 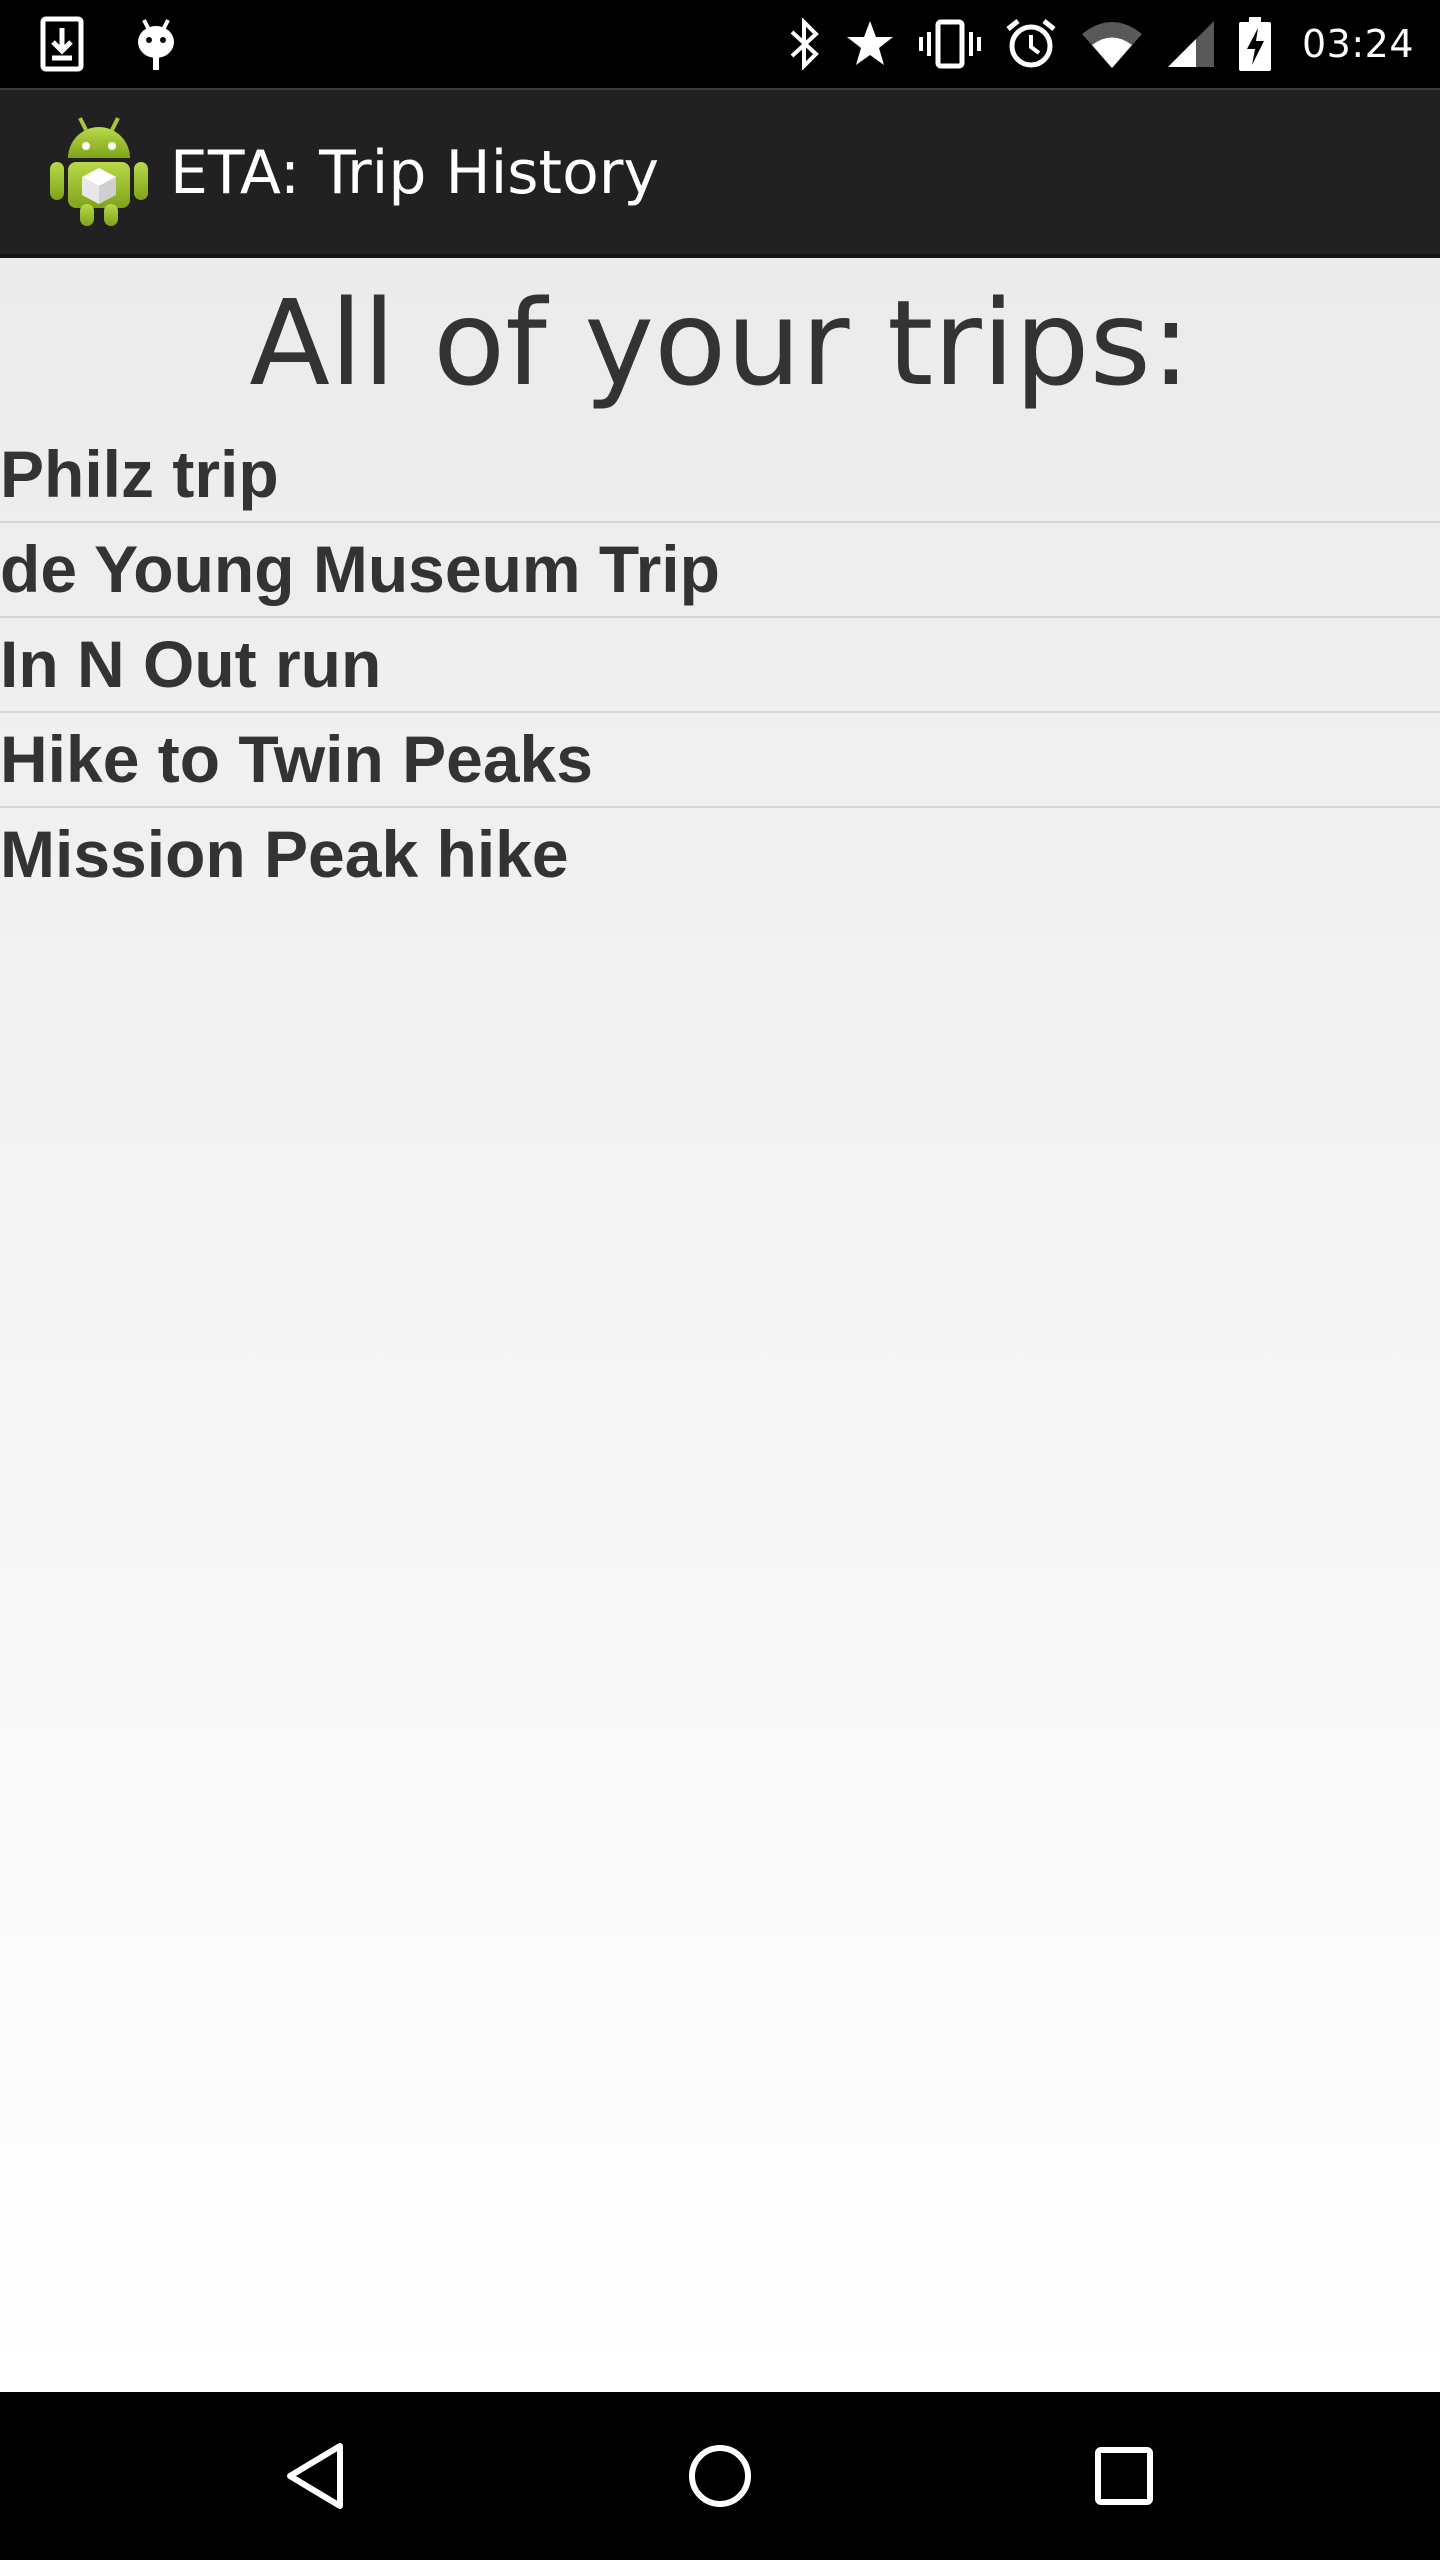 I want to click on action-bar: ETA: Trip History, so click(x=720, y=173).